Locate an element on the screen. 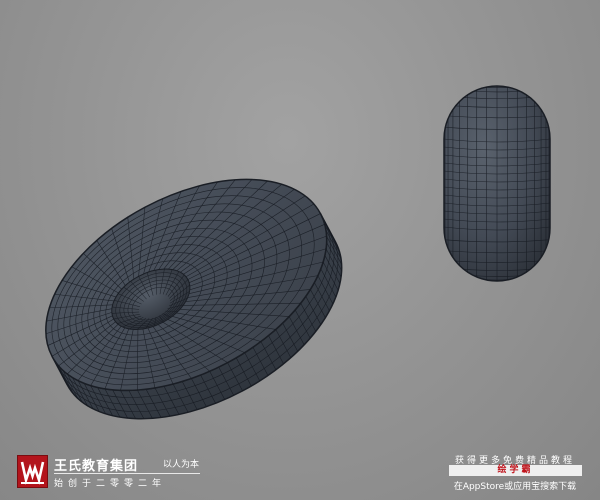 Image resolution: width=600 pixels, height=500 pixels. promo-download-hint: 在AppStore或应用宝搜索下载 is located at coordinates (515, 487).